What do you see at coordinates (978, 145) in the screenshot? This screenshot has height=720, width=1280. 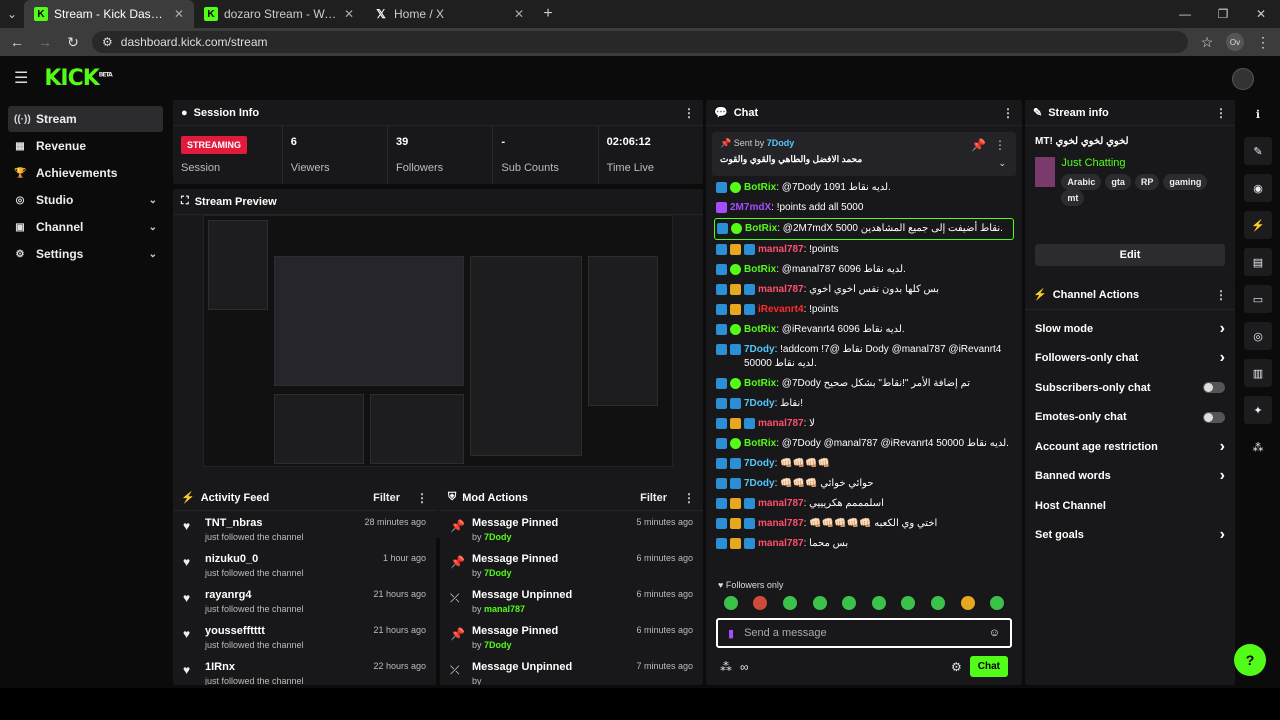 I see `pin-icon: 📌` at bounding box center [978, 145].